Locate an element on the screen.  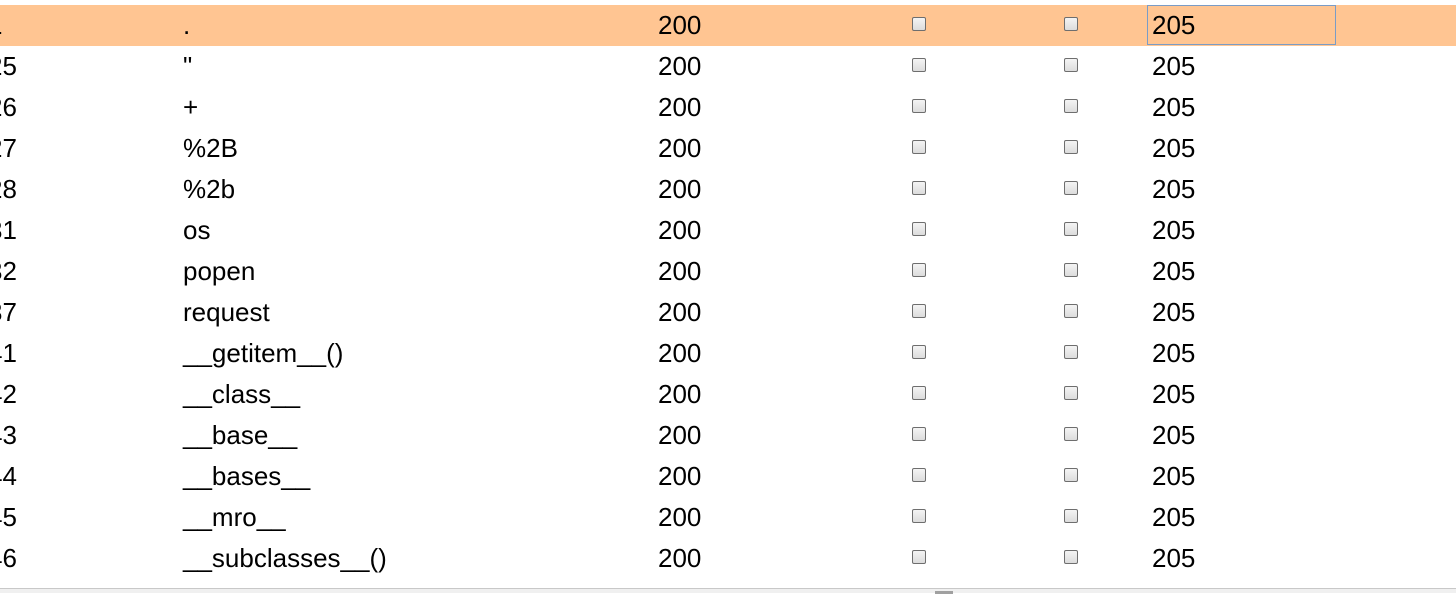
payload-cell: %2B is located at coordinates (210, 148).